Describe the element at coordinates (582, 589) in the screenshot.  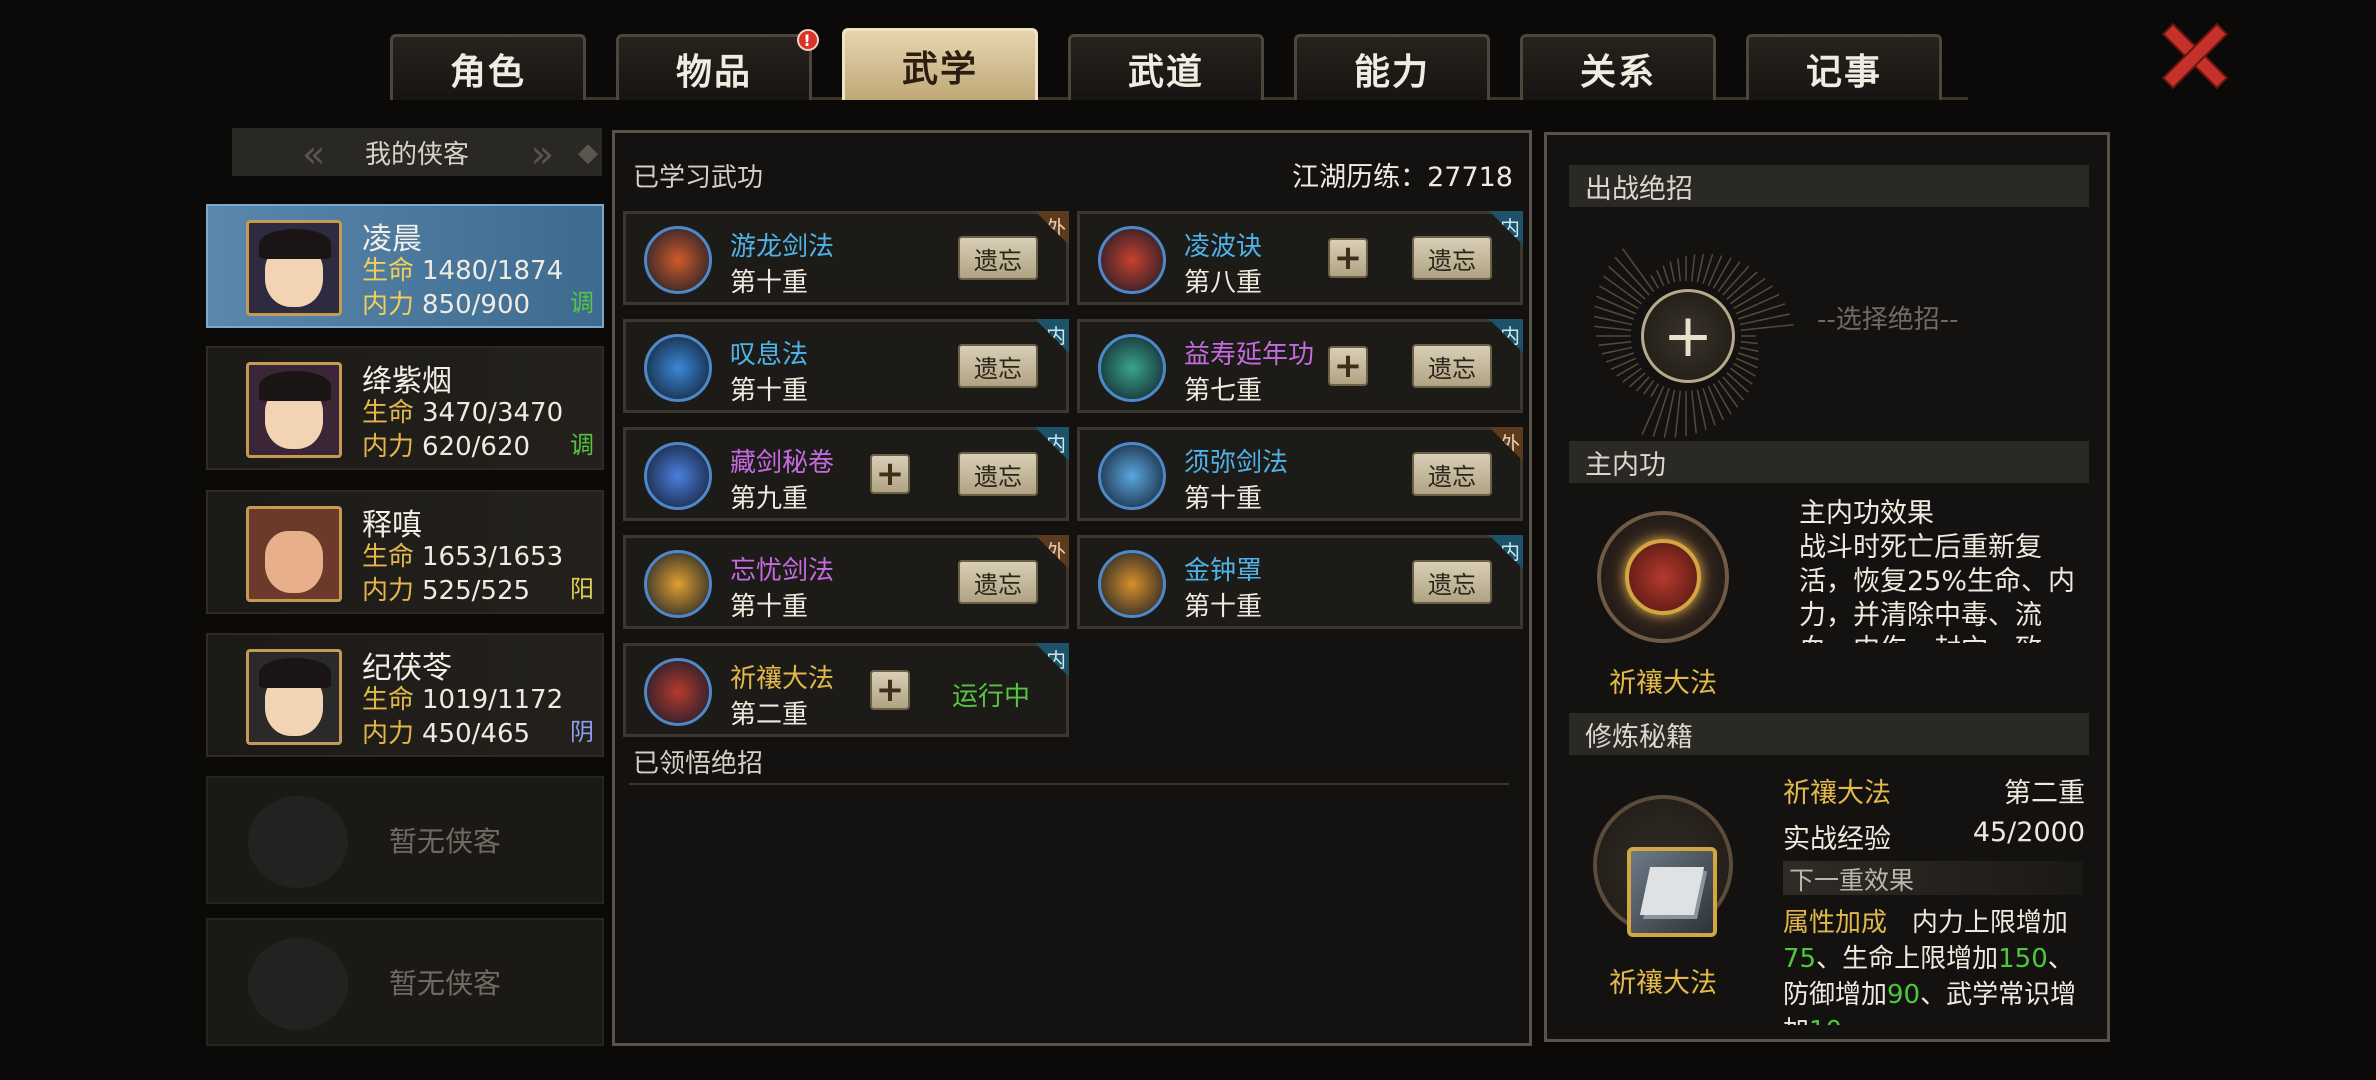
I see `hero-tag: 阳` at that location.